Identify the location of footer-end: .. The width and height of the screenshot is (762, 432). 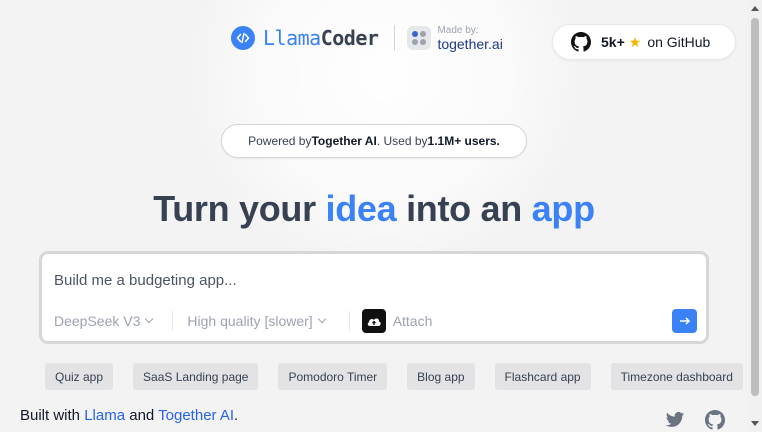
(236, 415).